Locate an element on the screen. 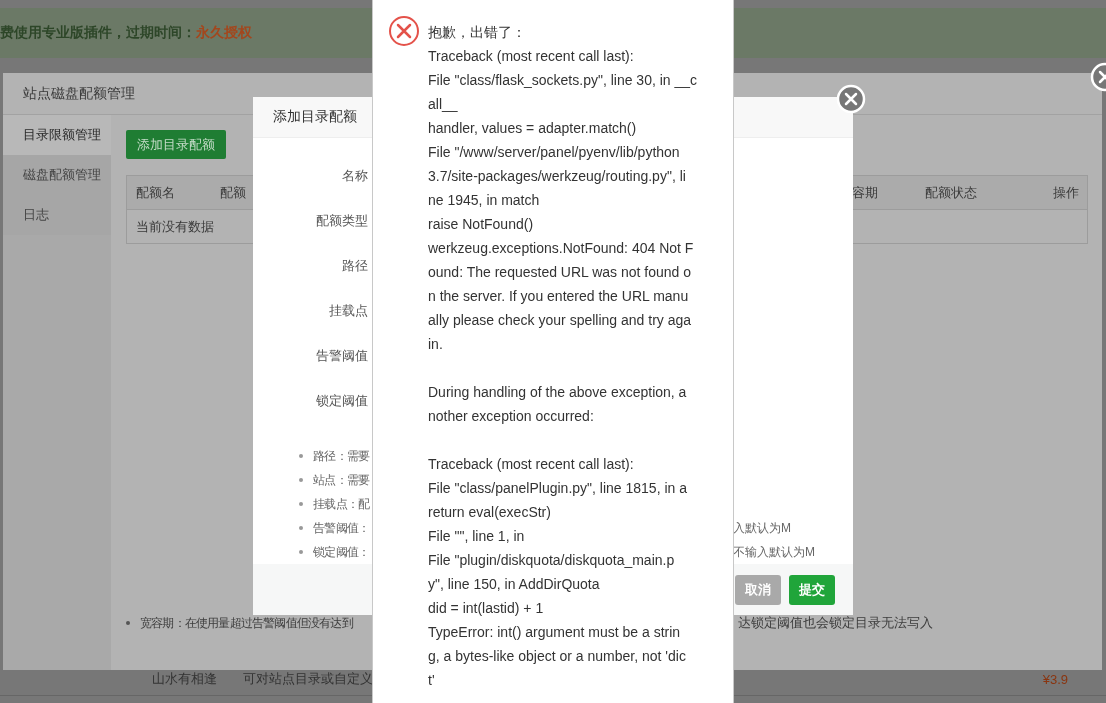 This screenshot has width=1106, height=703. empty-table-message: 当前没有数据 is located at coordinates (175, 226).